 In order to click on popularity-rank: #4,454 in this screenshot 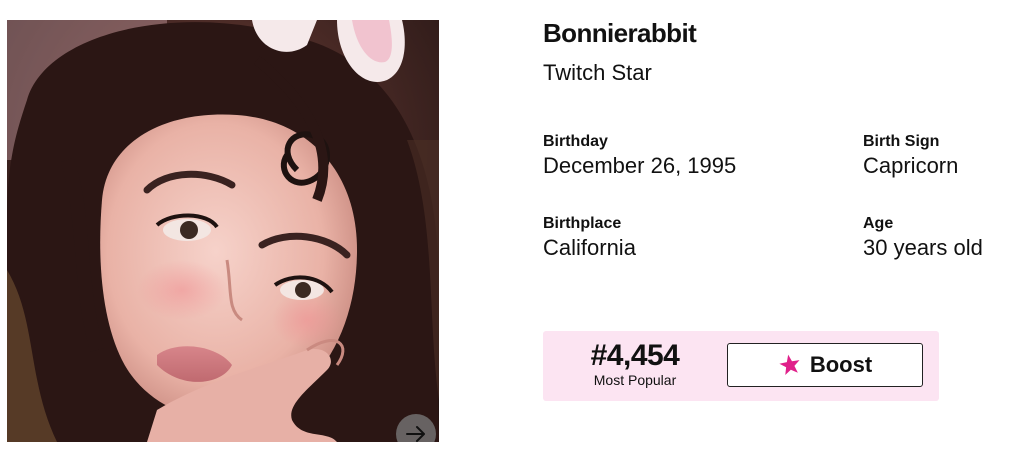, I will do `click(635, 356)`.